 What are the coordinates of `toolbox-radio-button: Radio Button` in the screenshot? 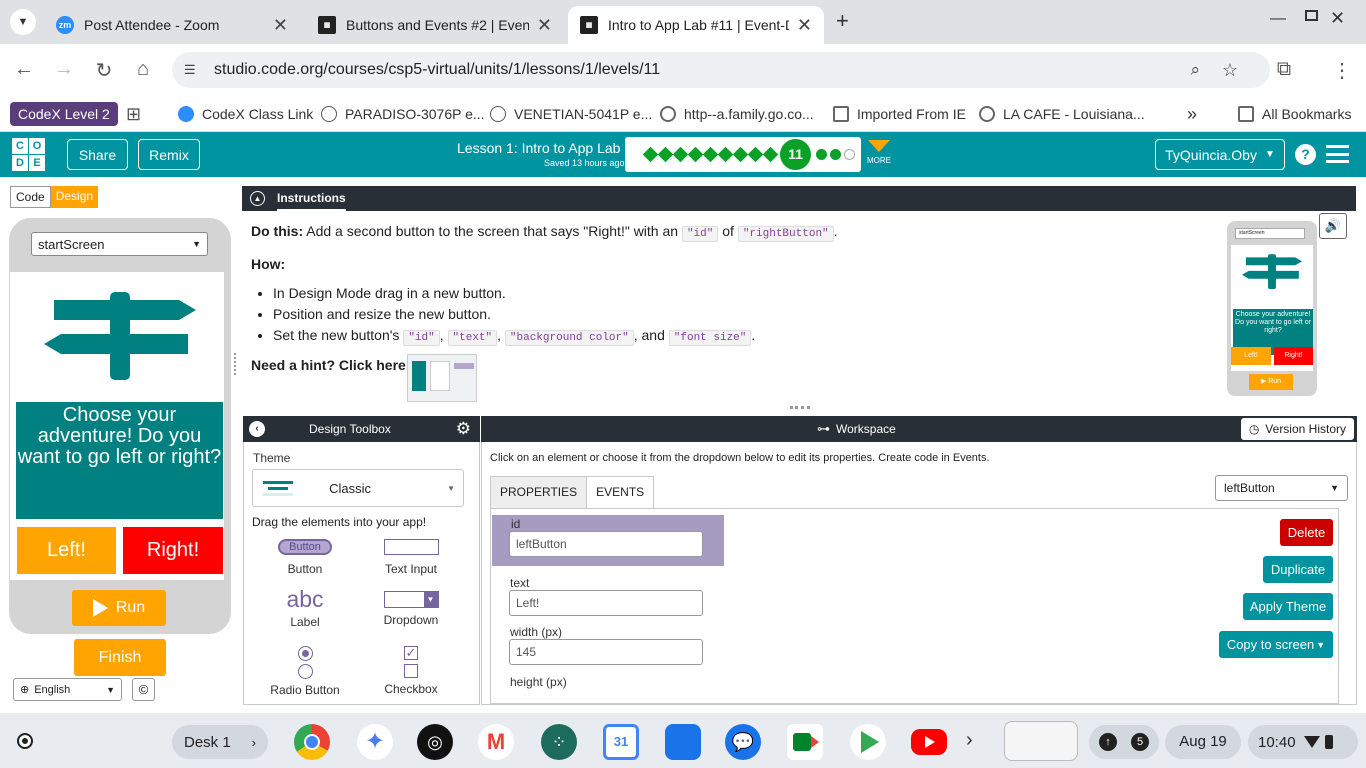 It's located at (305, 671).